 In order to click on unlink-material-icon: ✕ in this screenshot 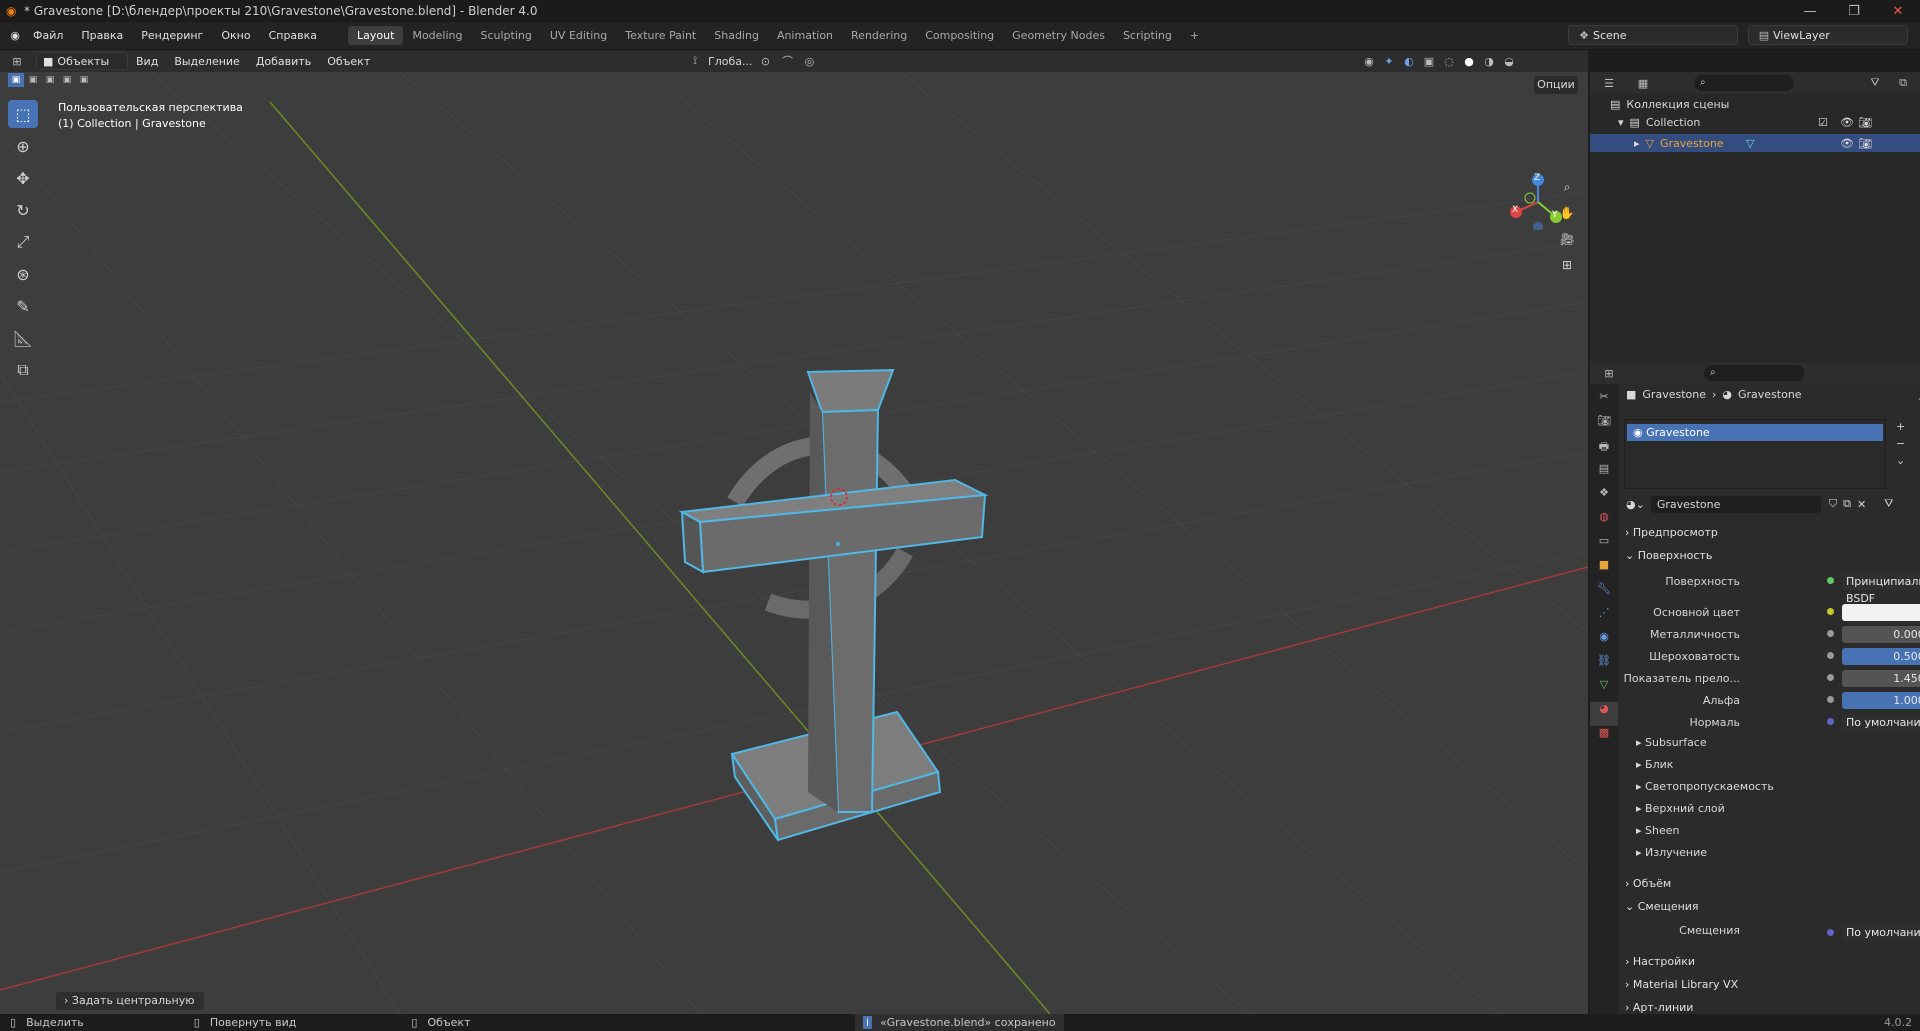, I will do `click(1861, 504)`.